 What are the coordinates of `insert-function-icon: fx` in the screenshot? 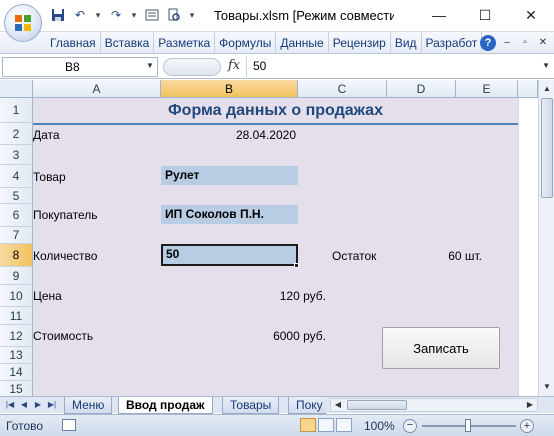 It's located at (234, 65).